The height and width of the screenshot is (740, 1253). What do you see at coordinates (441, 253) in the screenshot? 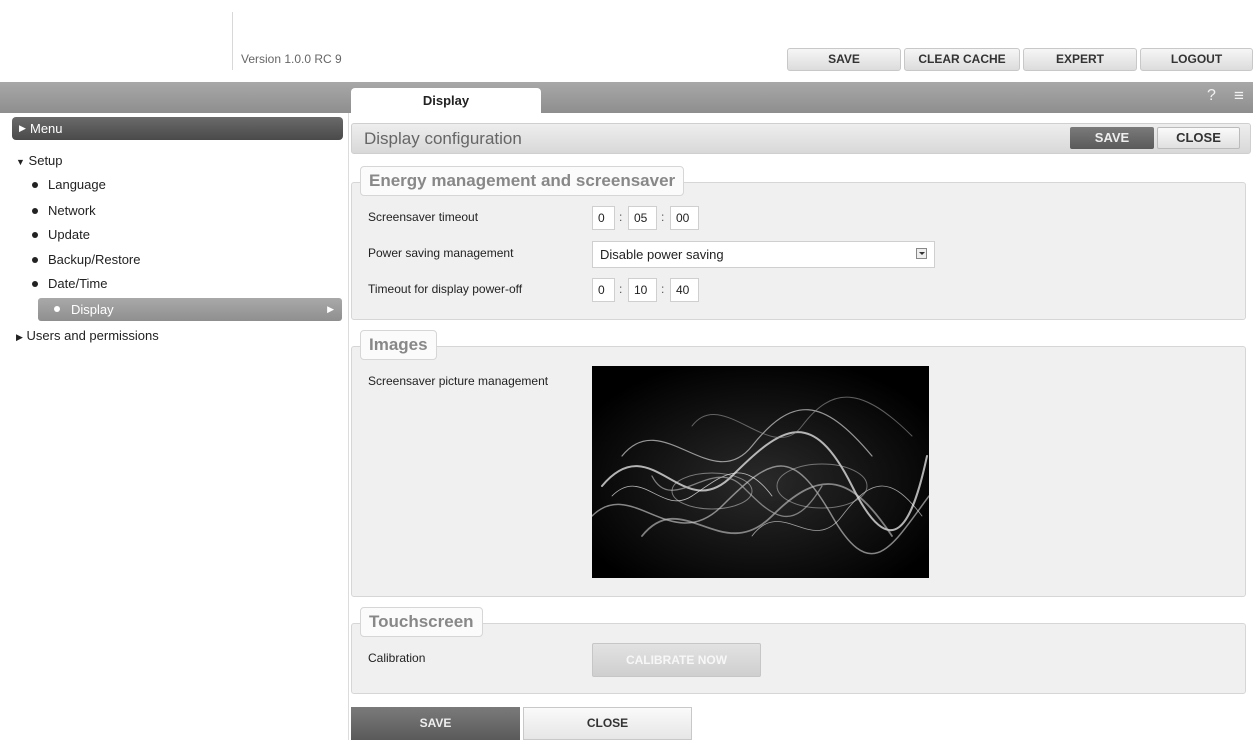
I see `power-saving-label: Power saving management` at bounding box center [441, 253].